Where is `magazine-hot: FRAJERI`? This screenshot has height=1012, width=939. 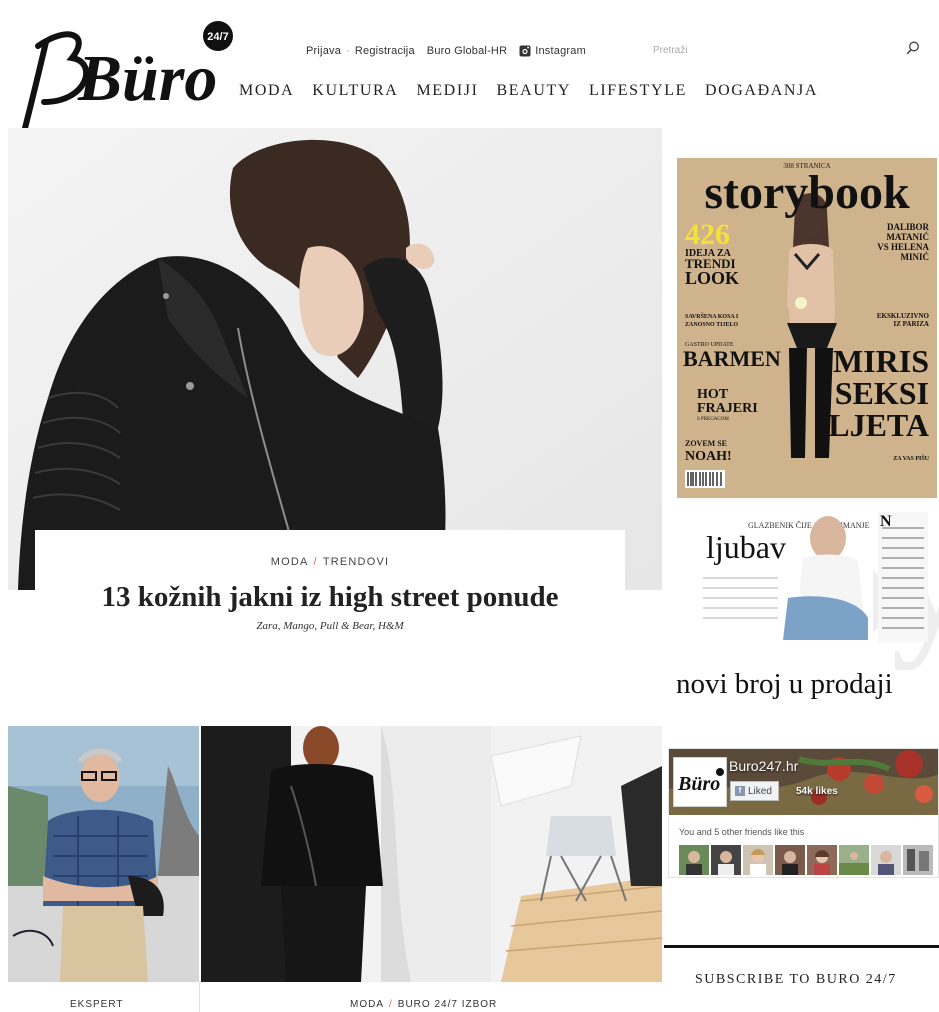
magazine-hot: FRAJERI is located at coordinates (727, 408).